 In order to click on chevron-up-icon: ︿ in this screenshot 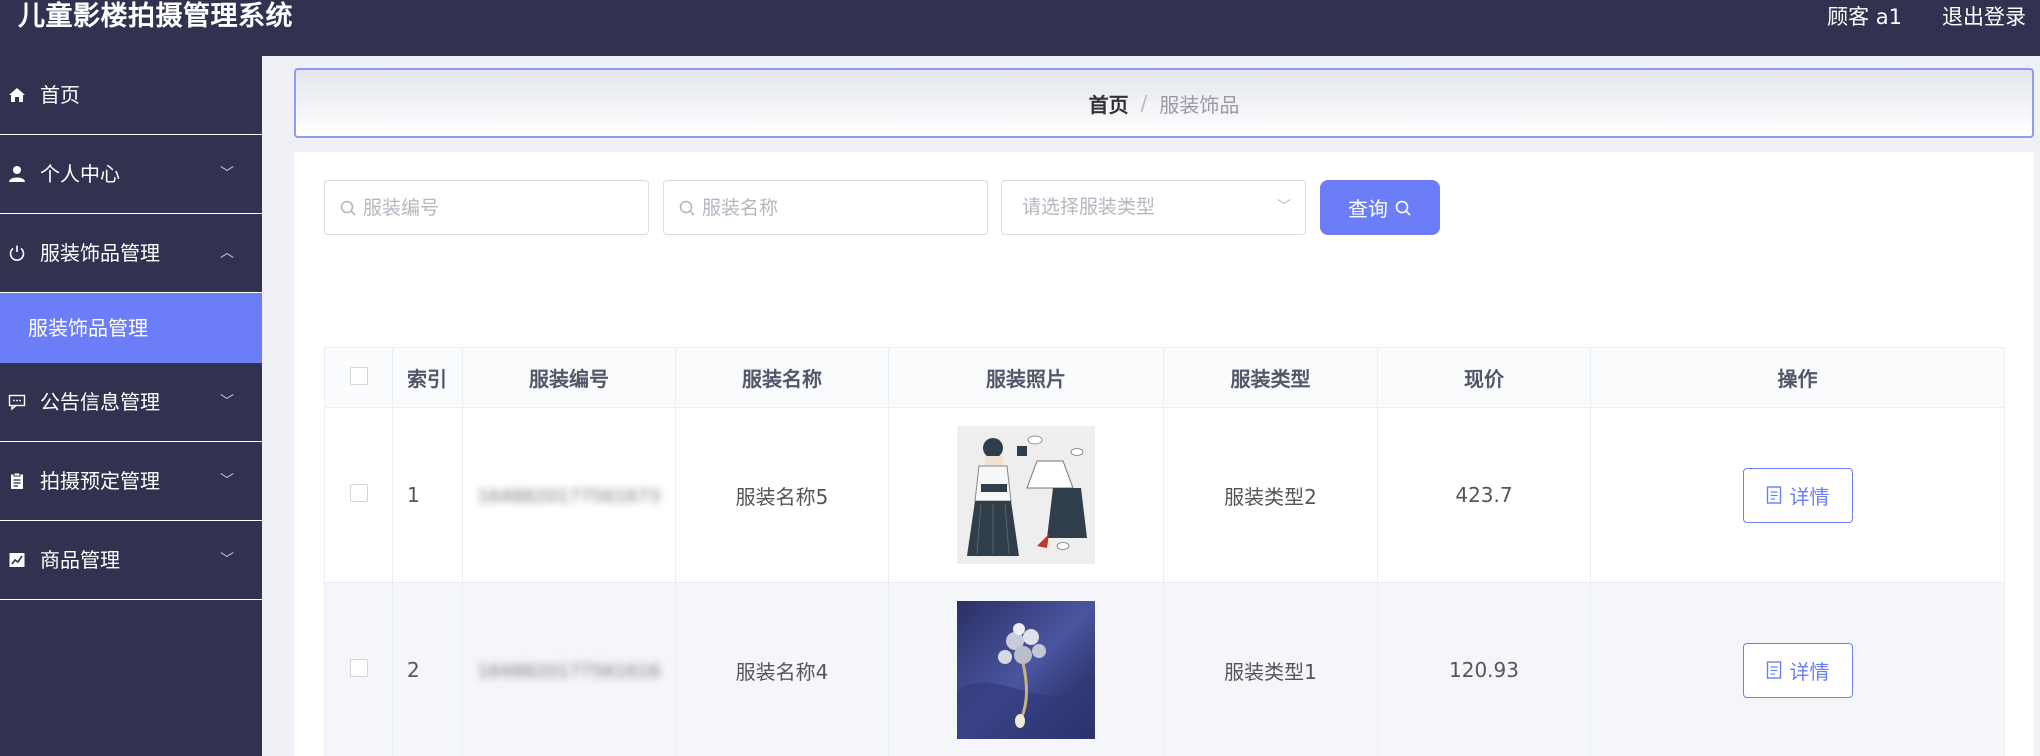, I will do `click(227, 253)`.